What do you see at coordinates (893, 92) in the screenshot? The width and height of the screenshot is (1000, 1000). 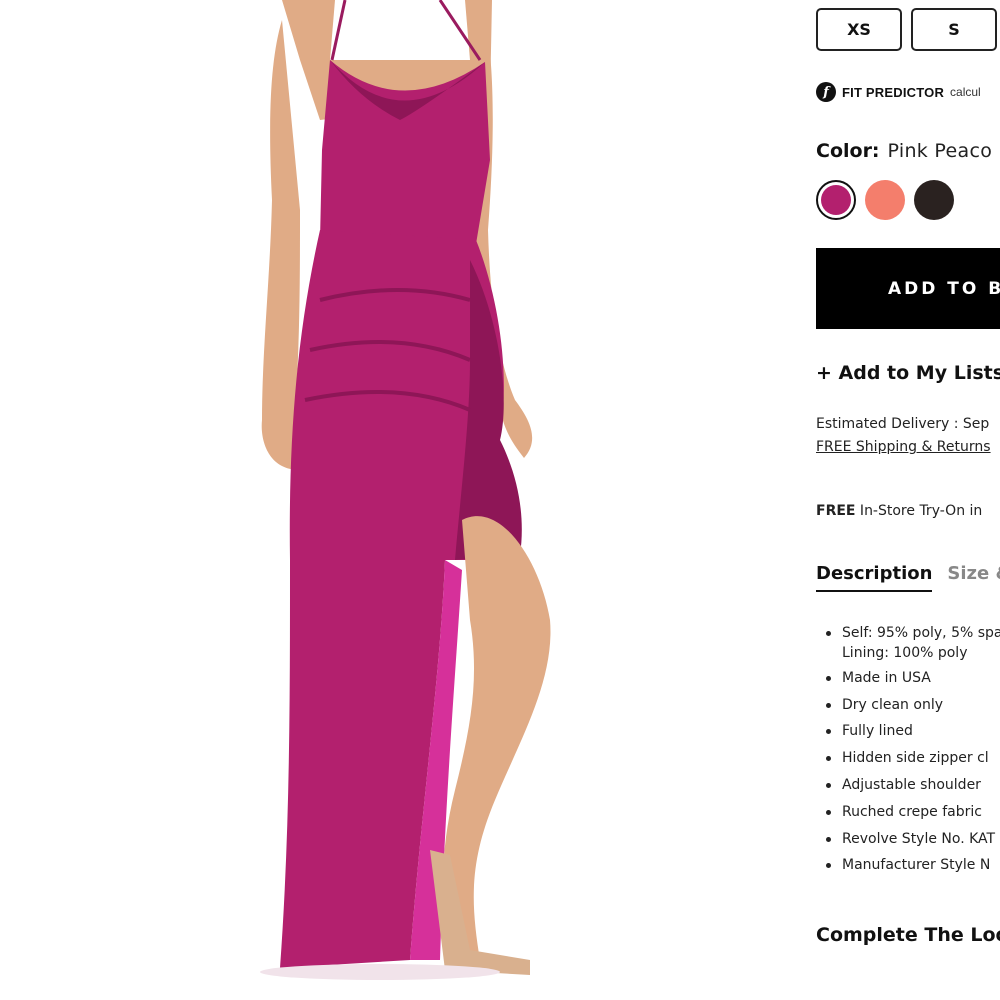 I see `fit-predictor-label: FIT PREDICTOR` at bounding box center [893, 92].